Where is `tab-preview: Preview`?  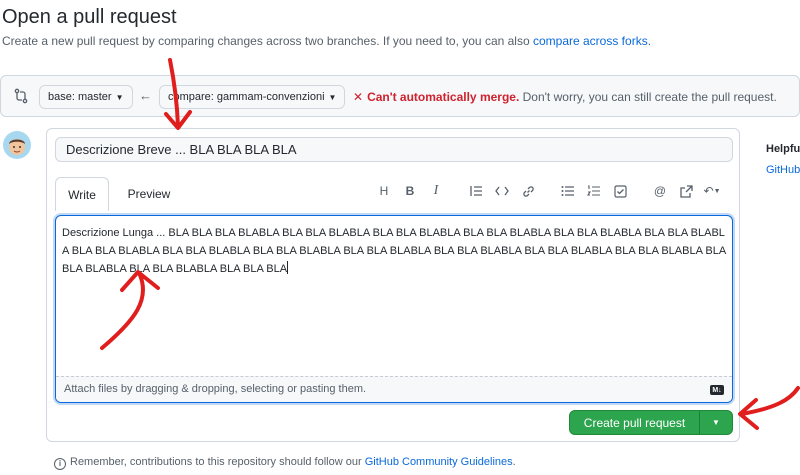
tab-preview: Preview is located at coordinates (149, 194).